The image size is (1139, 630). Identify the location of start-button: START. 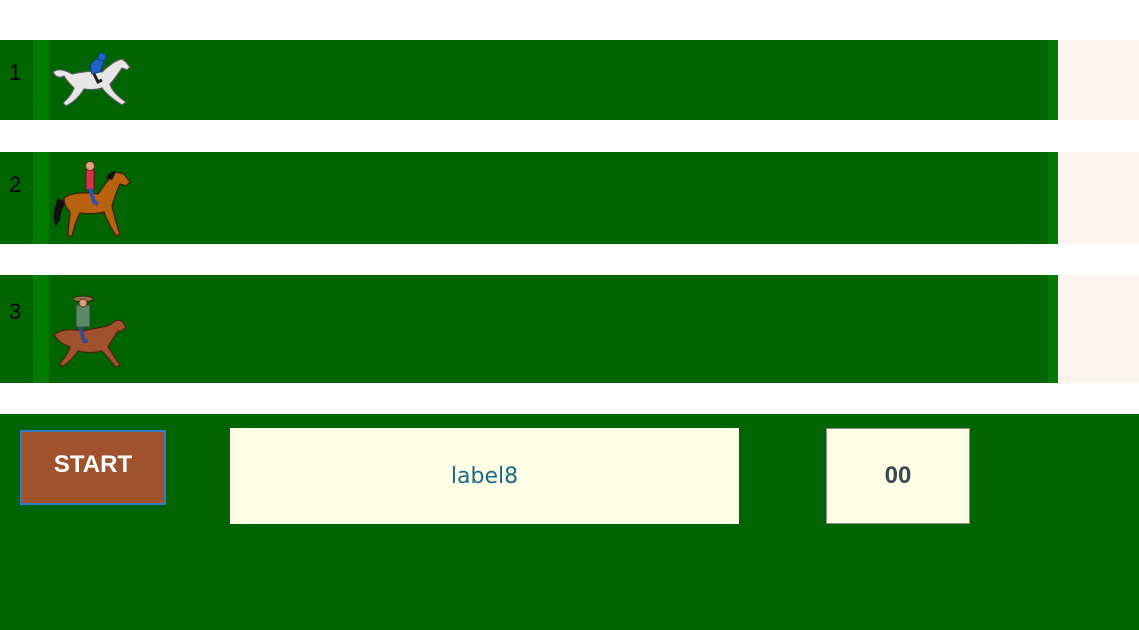
(93, 467).